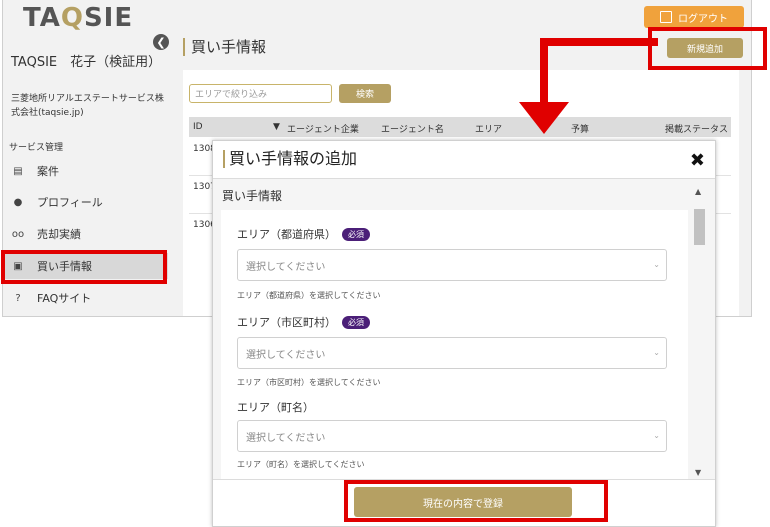  I want to click on highlight-buyer-info-nav, so click(84, 267).